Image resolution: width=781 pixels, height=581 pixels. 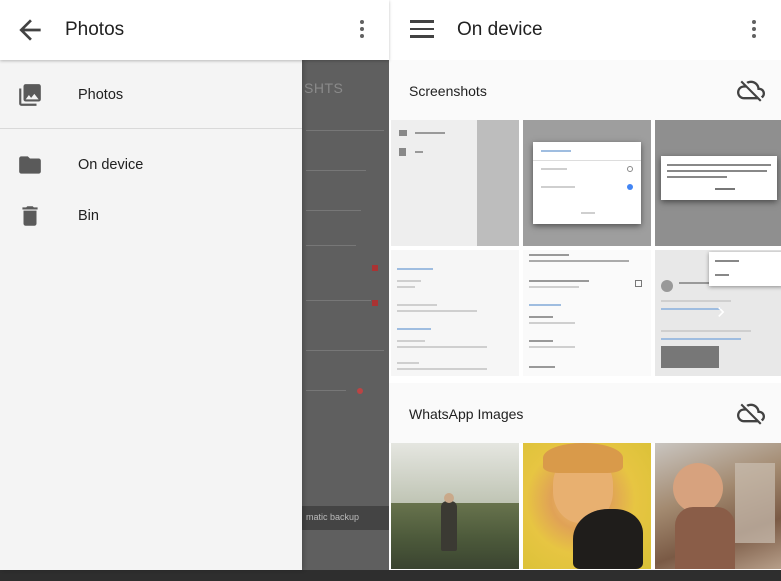 What do you see at coordinates (345, 518) in the screenshot?
I see `underlay-footer: matic backup` at bounding box center [345, 518].